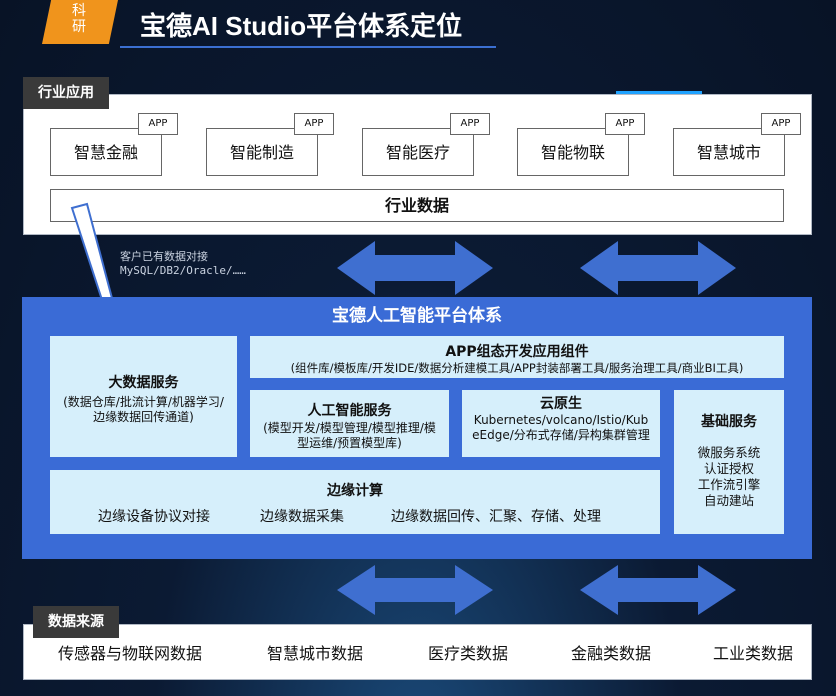  Describe the element at coordinates (164, 256) in the screenshot. I see `connection-note-line1: 客户已有数据对接` at that location.